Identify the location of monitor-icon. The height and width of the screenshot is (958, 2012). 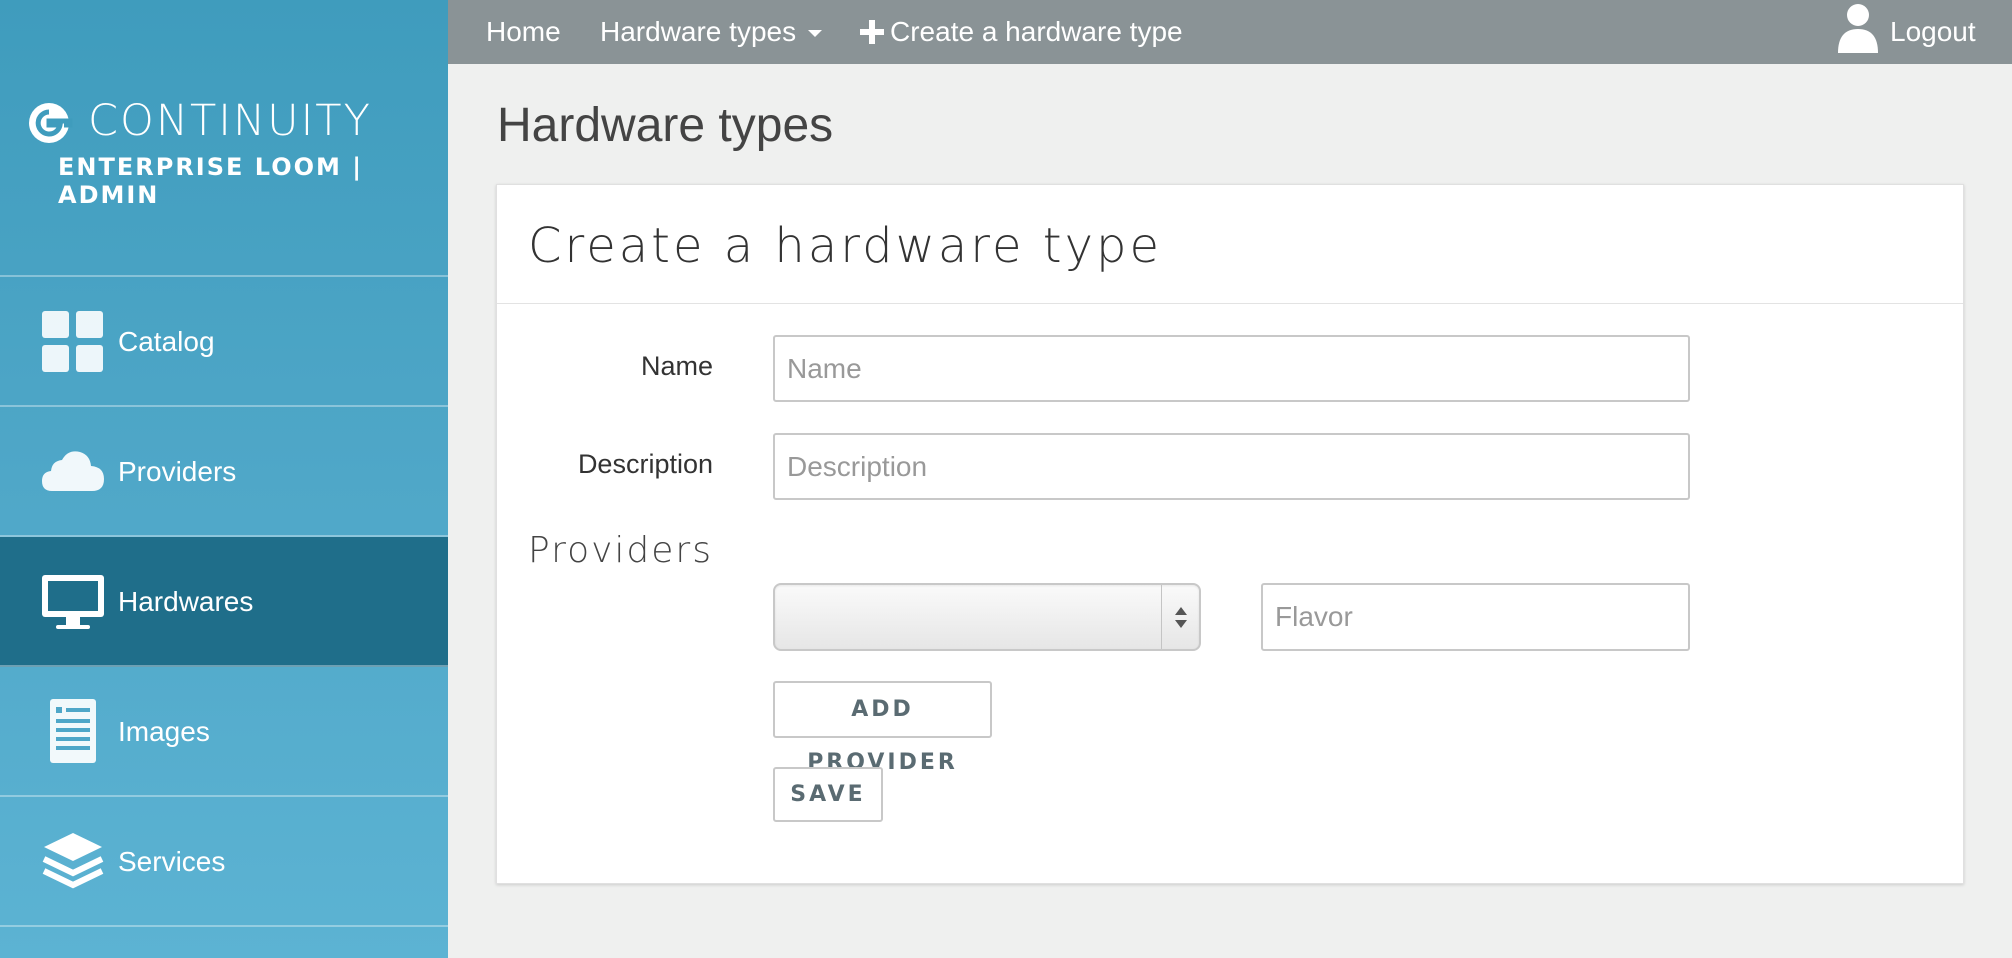
(73, 602).